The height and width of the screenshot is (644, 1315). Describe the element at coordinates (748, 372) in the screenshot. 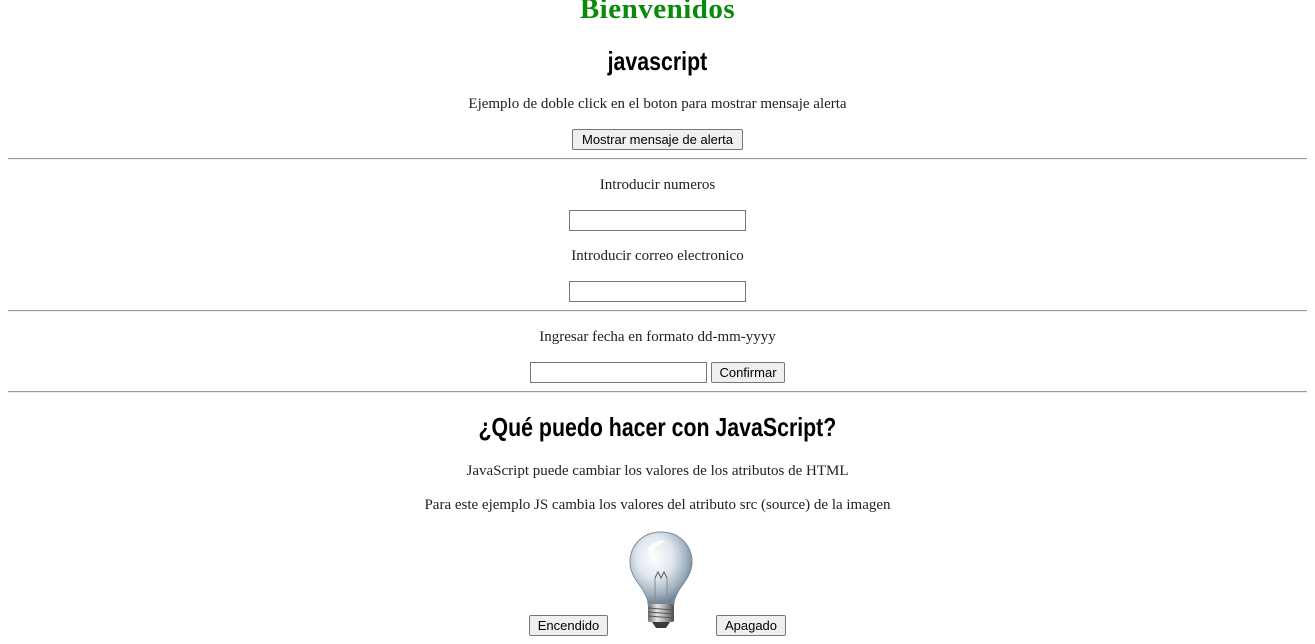

I see `confirm-button: Confirmar` at that location.